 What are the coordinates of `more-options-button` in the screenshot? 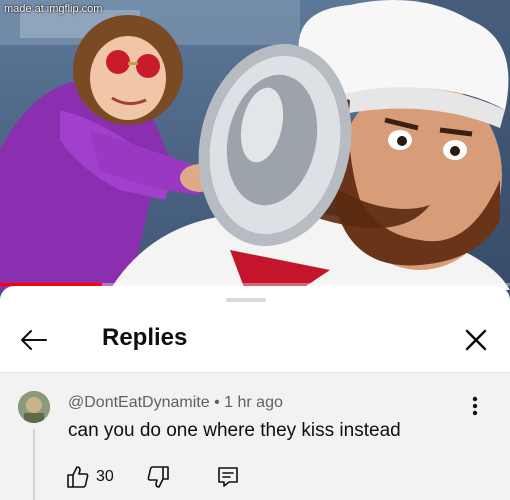 It's located at (475, 406).